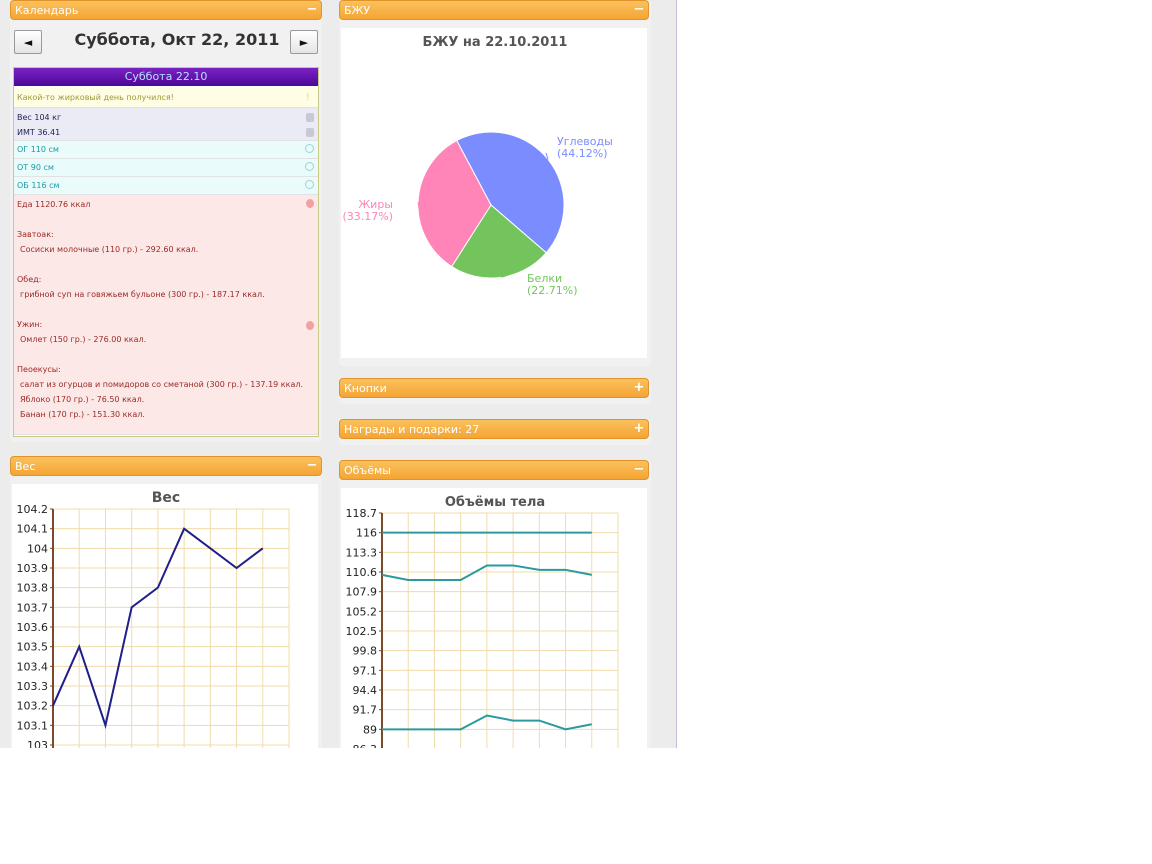  I want to click on bju-header: БЖУ −, so click(494, 10).